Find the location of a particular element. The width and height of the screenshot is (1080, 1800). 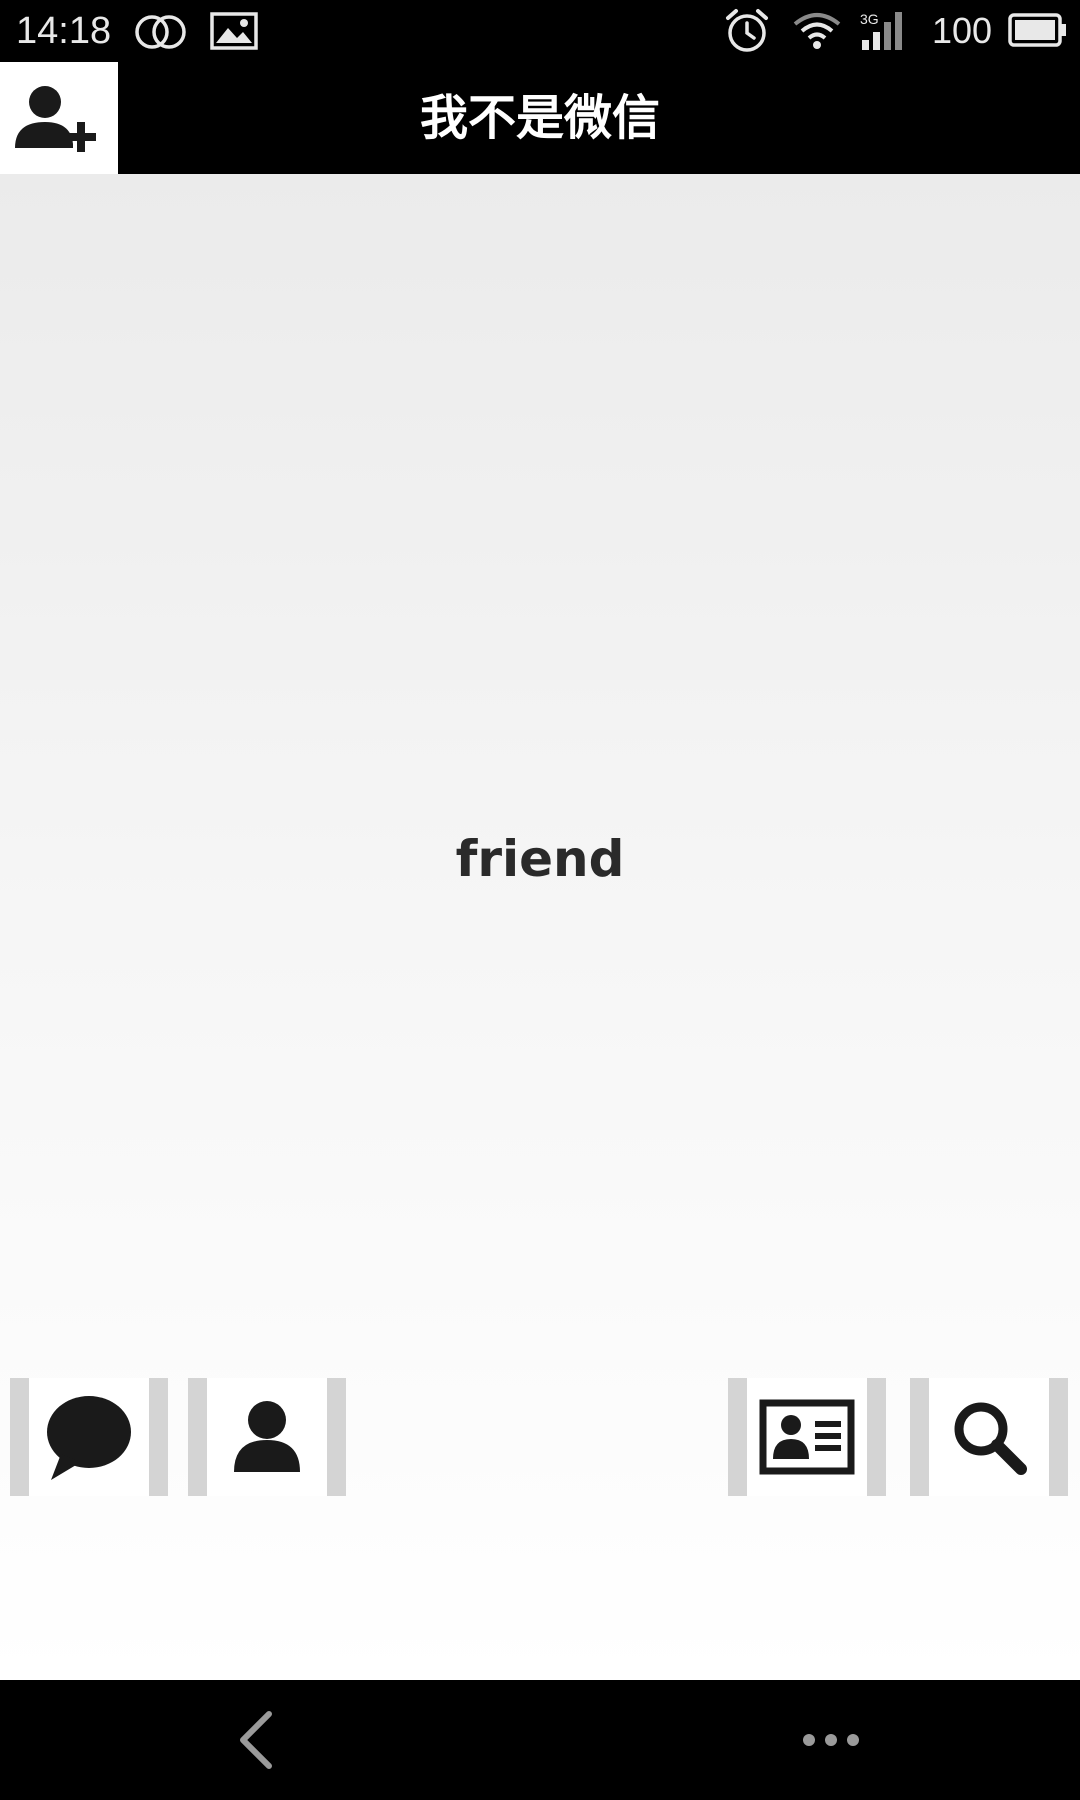

battery-percentage: 100 is located at coordinates (962, 30).